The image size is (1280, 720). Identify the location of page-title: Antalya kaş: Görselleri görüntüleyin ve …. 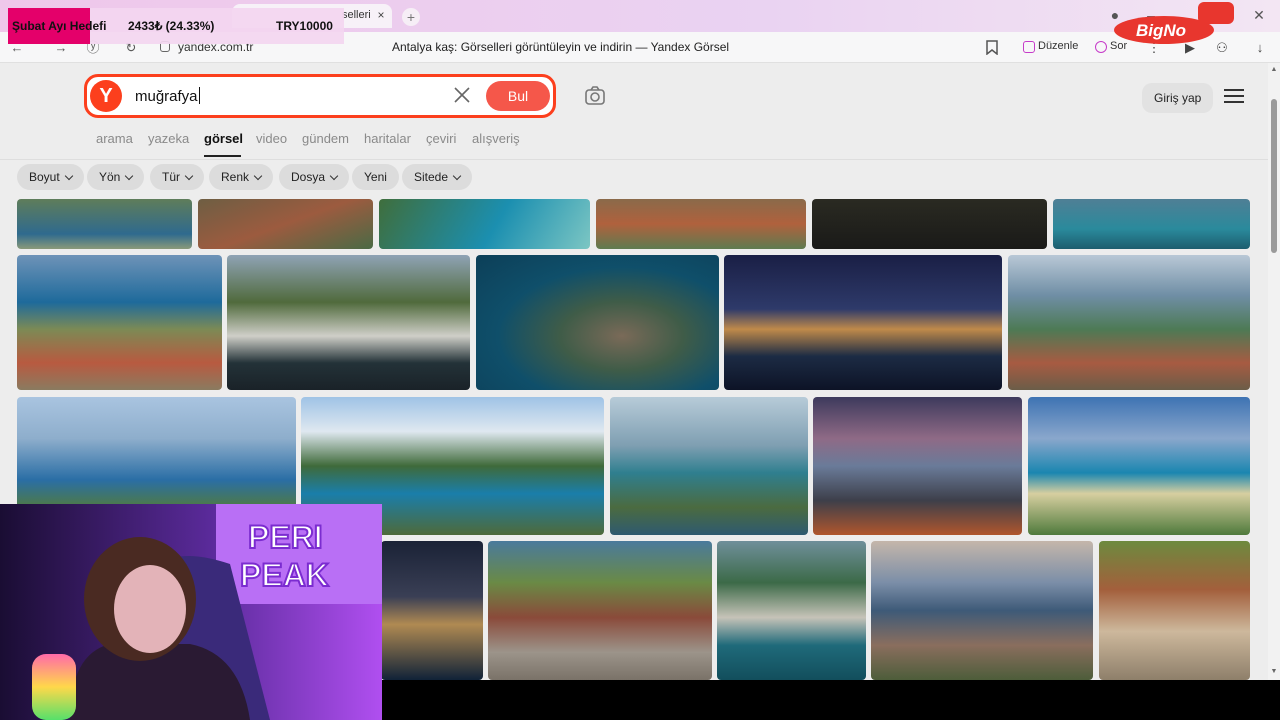
(561, 47).